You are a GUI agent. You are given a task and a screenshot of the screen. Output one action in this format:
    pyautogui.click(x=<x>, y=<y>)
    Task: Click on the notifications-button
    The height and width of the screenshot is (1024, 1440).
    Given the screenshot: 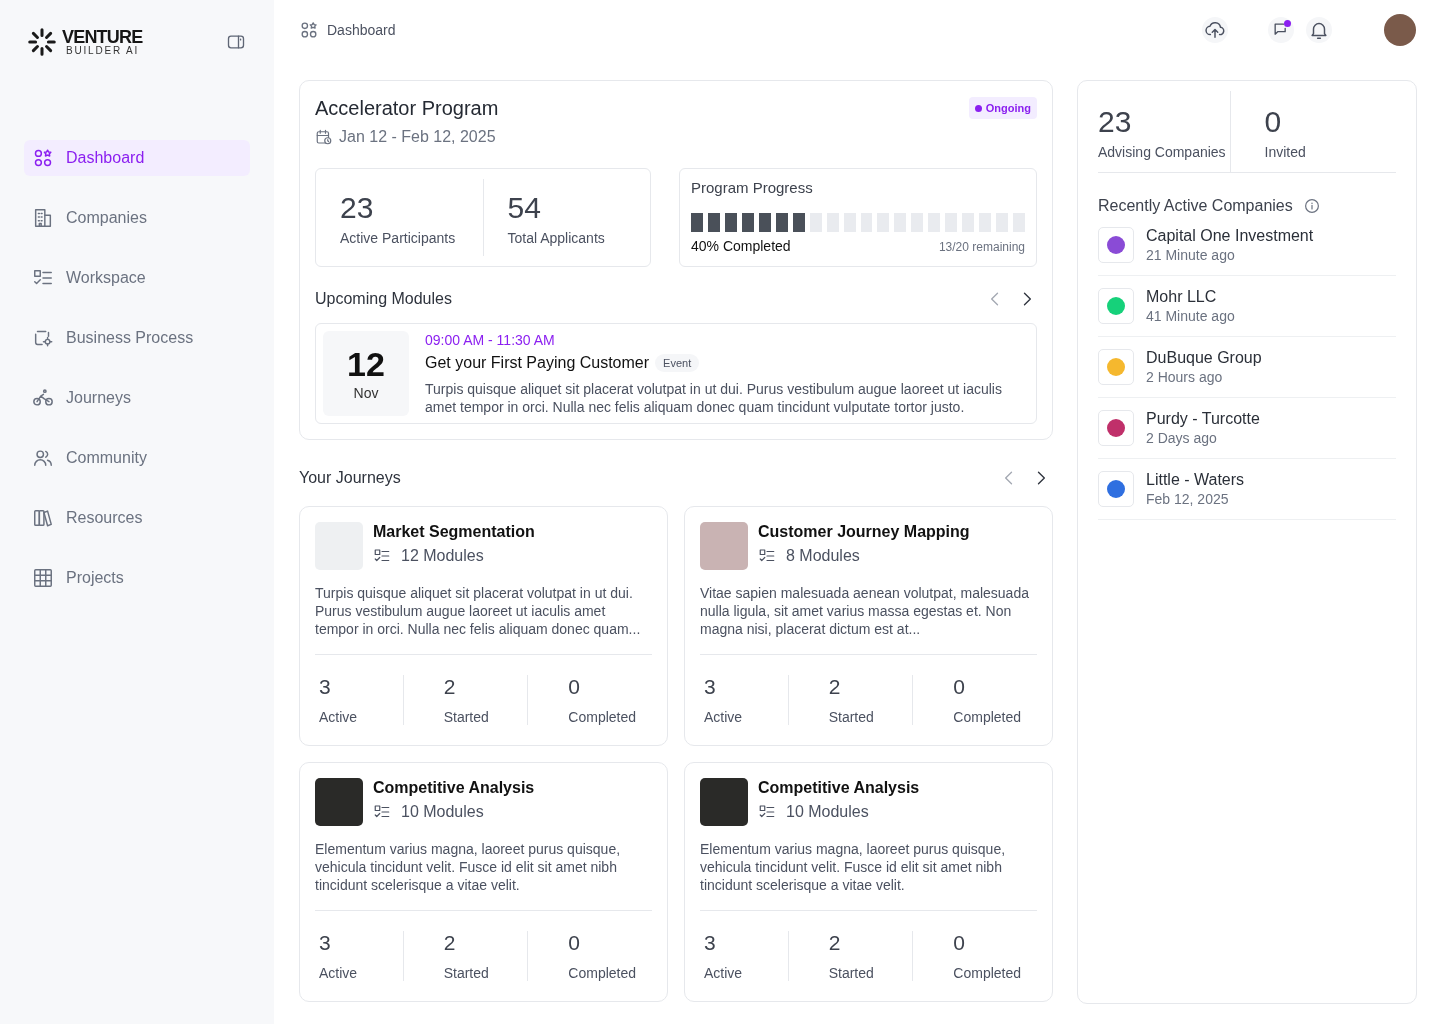 What is the action you would take?
    pyautogui.click(x=1319, y=30)
    